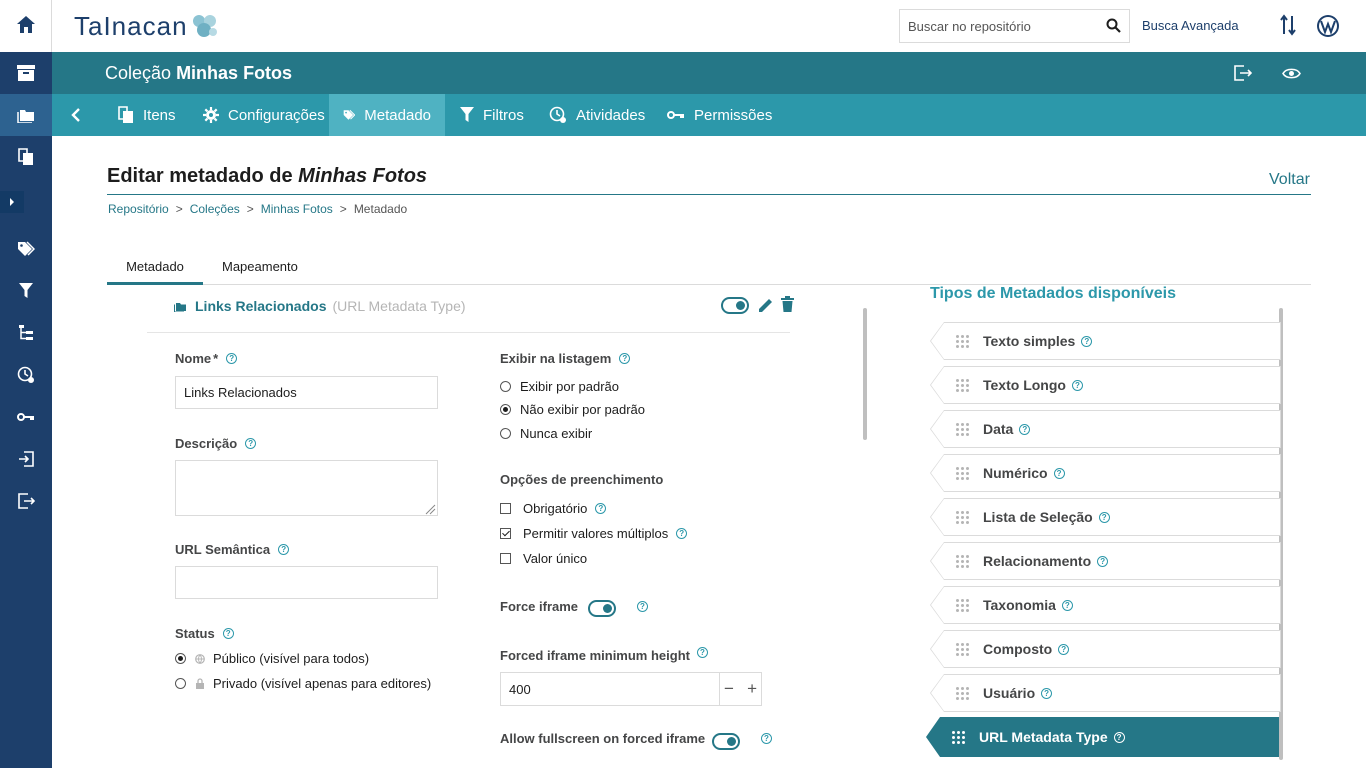 This screenshot has height=768, width=1366. I want to click on type-lista-de-selecao: Lista de Seleção?, so click(1105, 517).